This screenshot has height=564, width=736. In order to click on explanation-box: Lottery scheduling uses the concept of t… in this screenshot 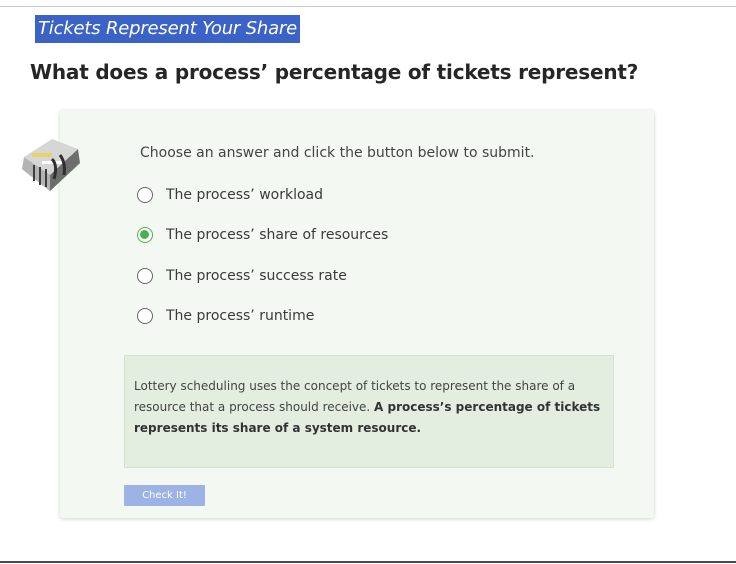, I will do `click(369, 411)`.